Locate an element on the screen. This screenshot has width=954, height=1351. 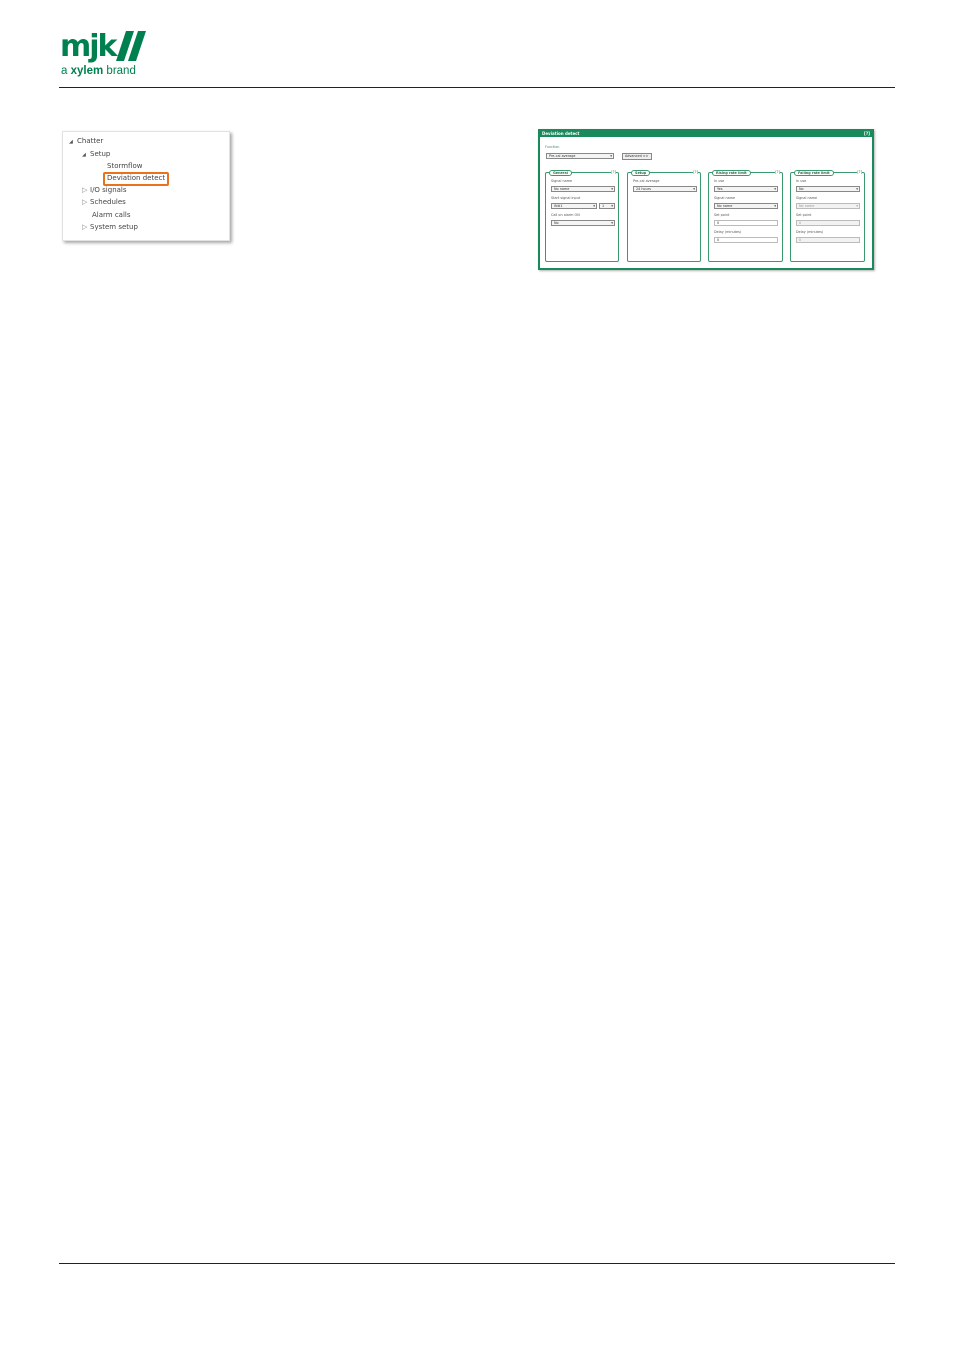
tree-item-label: Chatter is located at coordinates (90, 141).